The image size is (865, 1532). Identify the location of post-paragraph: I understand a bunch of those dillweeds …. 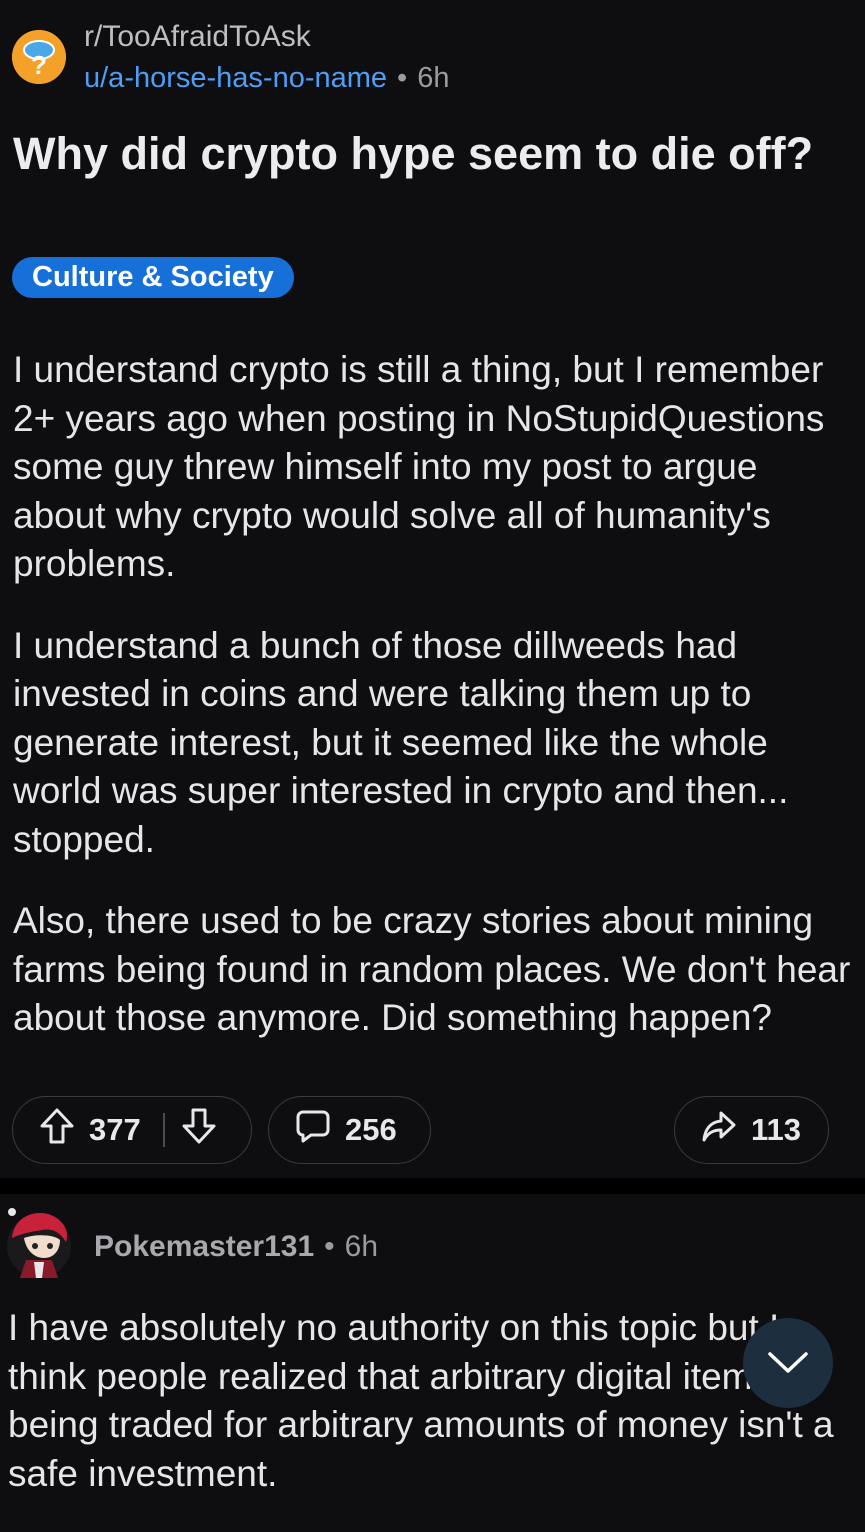
(401, 742).